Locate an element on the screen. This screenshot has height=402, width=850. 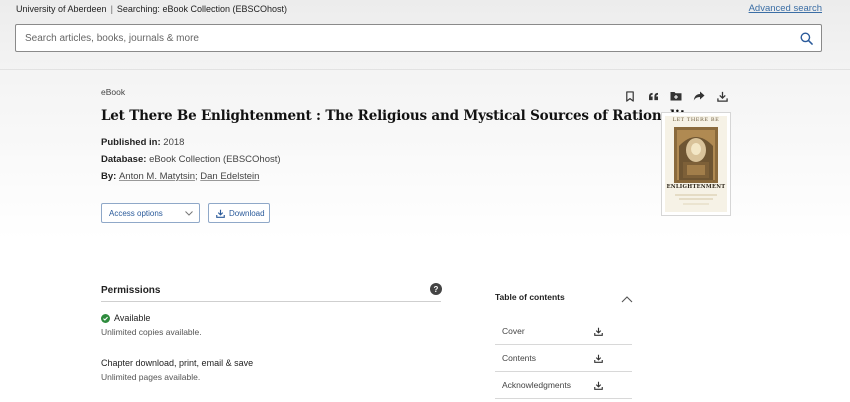
record-actions is located at coordinates (676, 96).